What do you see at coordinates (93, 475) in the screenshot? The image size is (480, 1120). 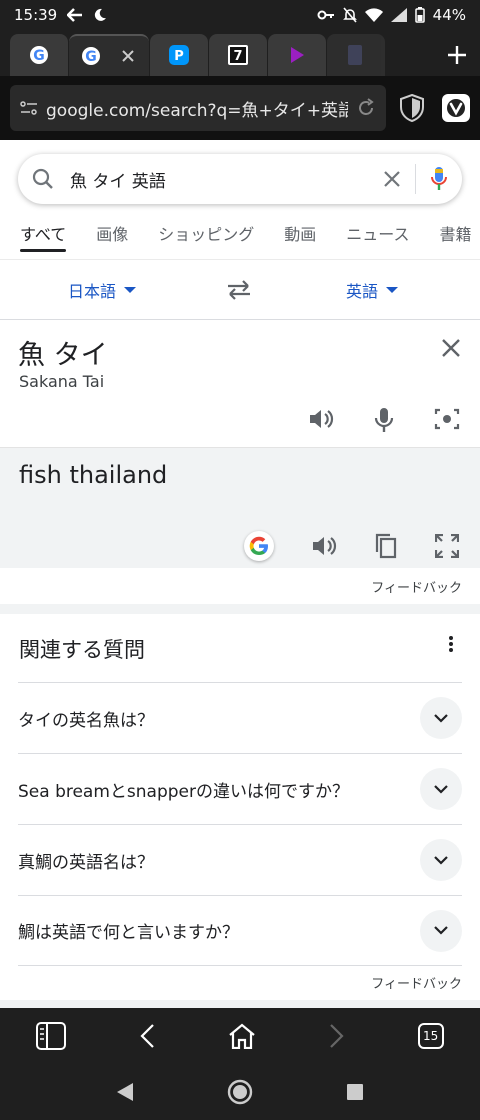 I see `translated-text: fish thailand` at bounding box center [93, 475].